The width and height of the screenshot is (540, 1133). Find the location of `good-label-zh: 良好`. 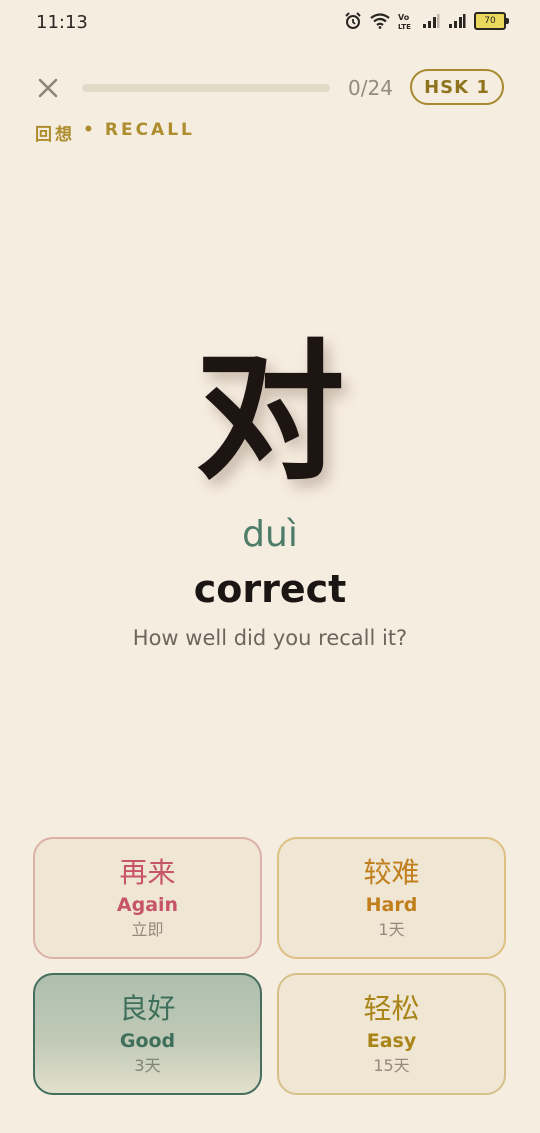

good-label-zh: 良好 is located at coordinates (147, 1008).